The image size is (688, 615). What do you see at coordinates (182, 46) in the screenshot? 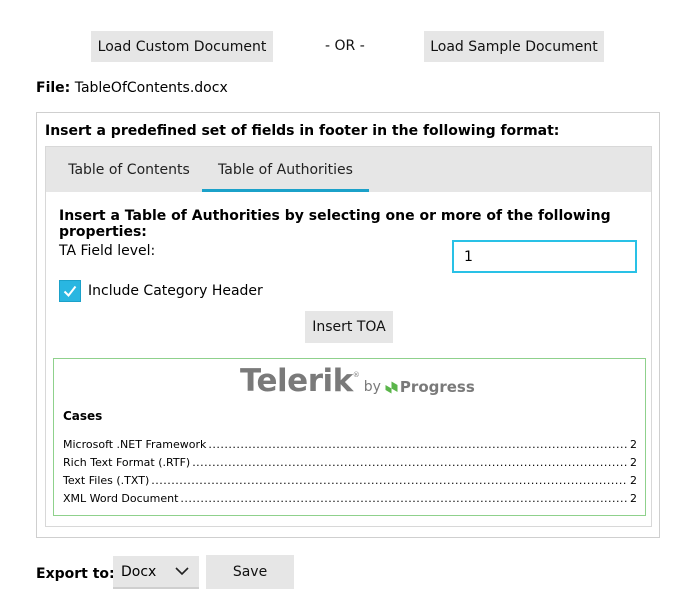
I see `load-custom-document-button: Load Custom Document` at bounding box center [182, 46].